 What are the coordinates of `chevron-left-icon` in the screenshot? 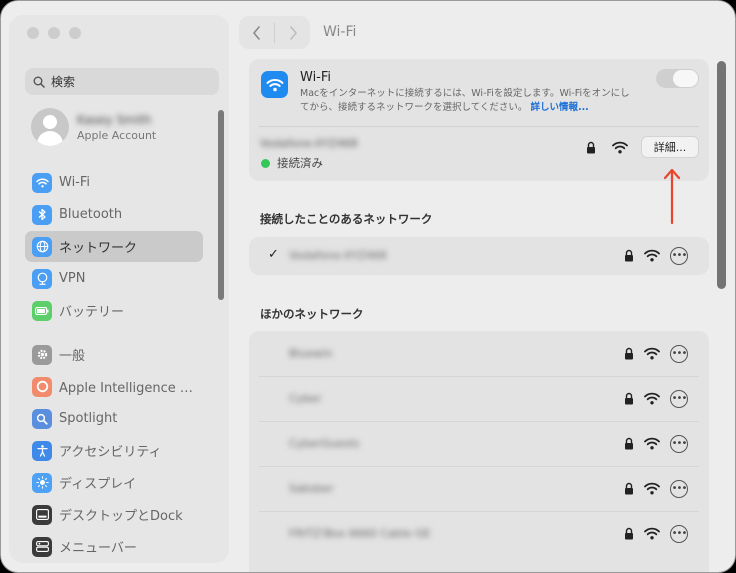 It's located at (256, 32).